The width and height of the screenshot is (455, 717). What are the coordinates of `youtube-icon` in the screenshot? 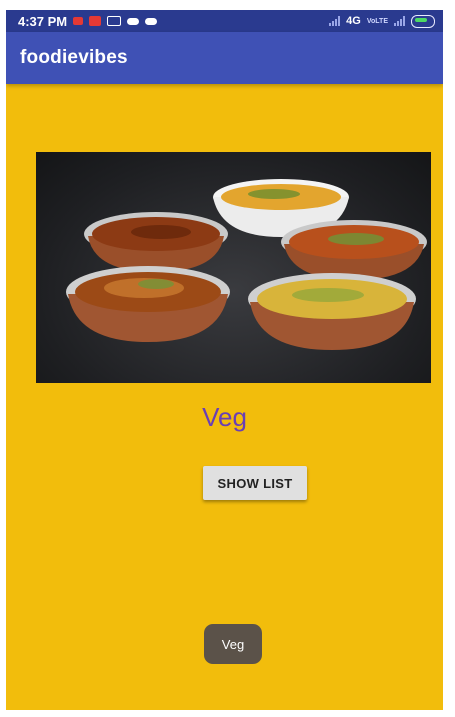 It's located at (95, 21).